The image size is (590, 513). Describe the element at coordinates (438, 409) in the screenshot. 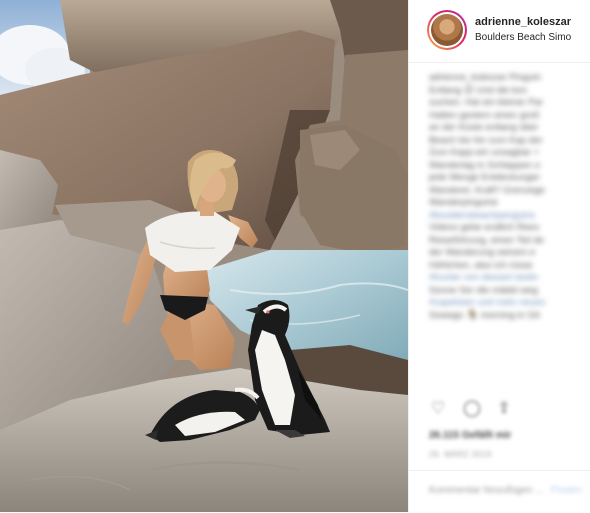

I see `heart-icon: ♡` at that location.